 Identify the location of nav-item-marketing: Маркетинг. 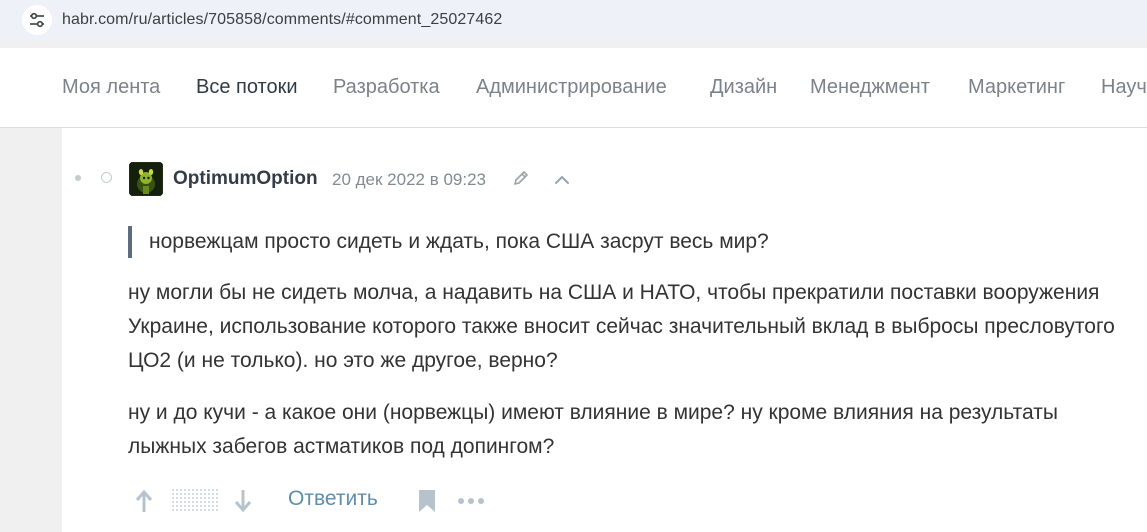
(1016, 87).